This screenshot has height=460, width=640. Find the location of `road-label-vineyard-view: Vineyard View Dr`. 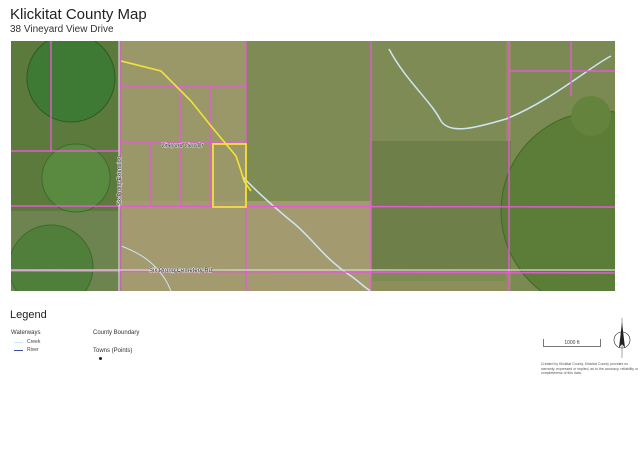

road-label-vineyard-view: Vineyard View Dr is located at coordinates (182, 146).